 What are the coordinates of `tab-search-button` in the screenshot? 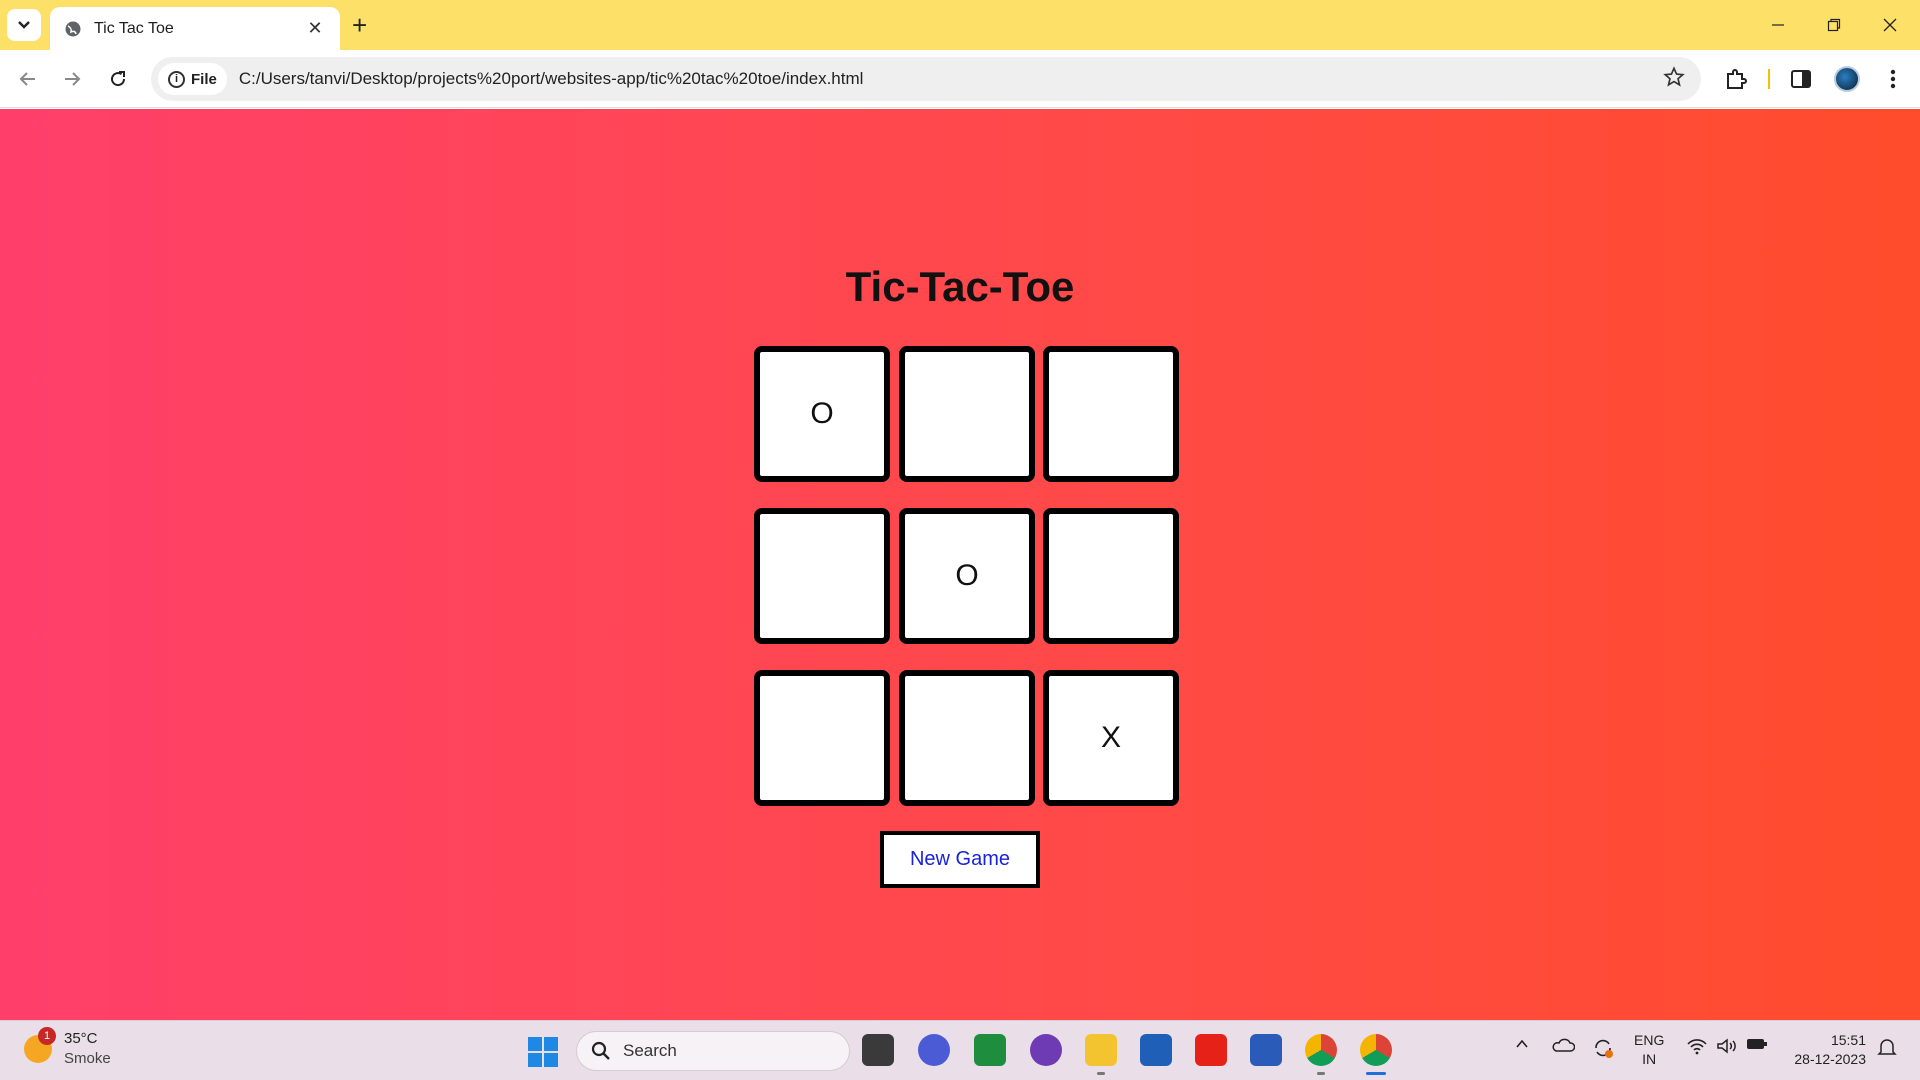 It's located at (24, 25).